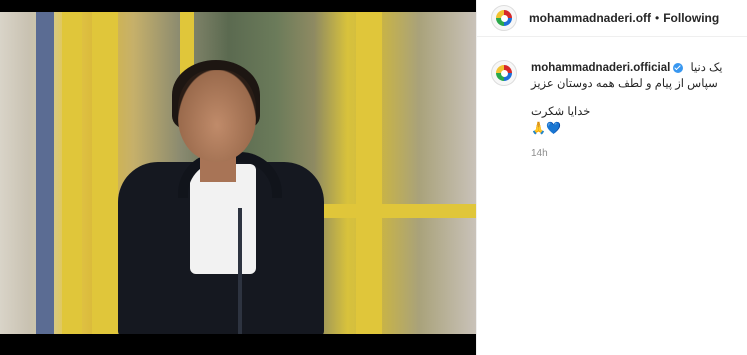 The height and width of the screenshot is (355, 747). Describe the element at coordinates (240, 271) in the screenshot. I see `person-zip` at that location.